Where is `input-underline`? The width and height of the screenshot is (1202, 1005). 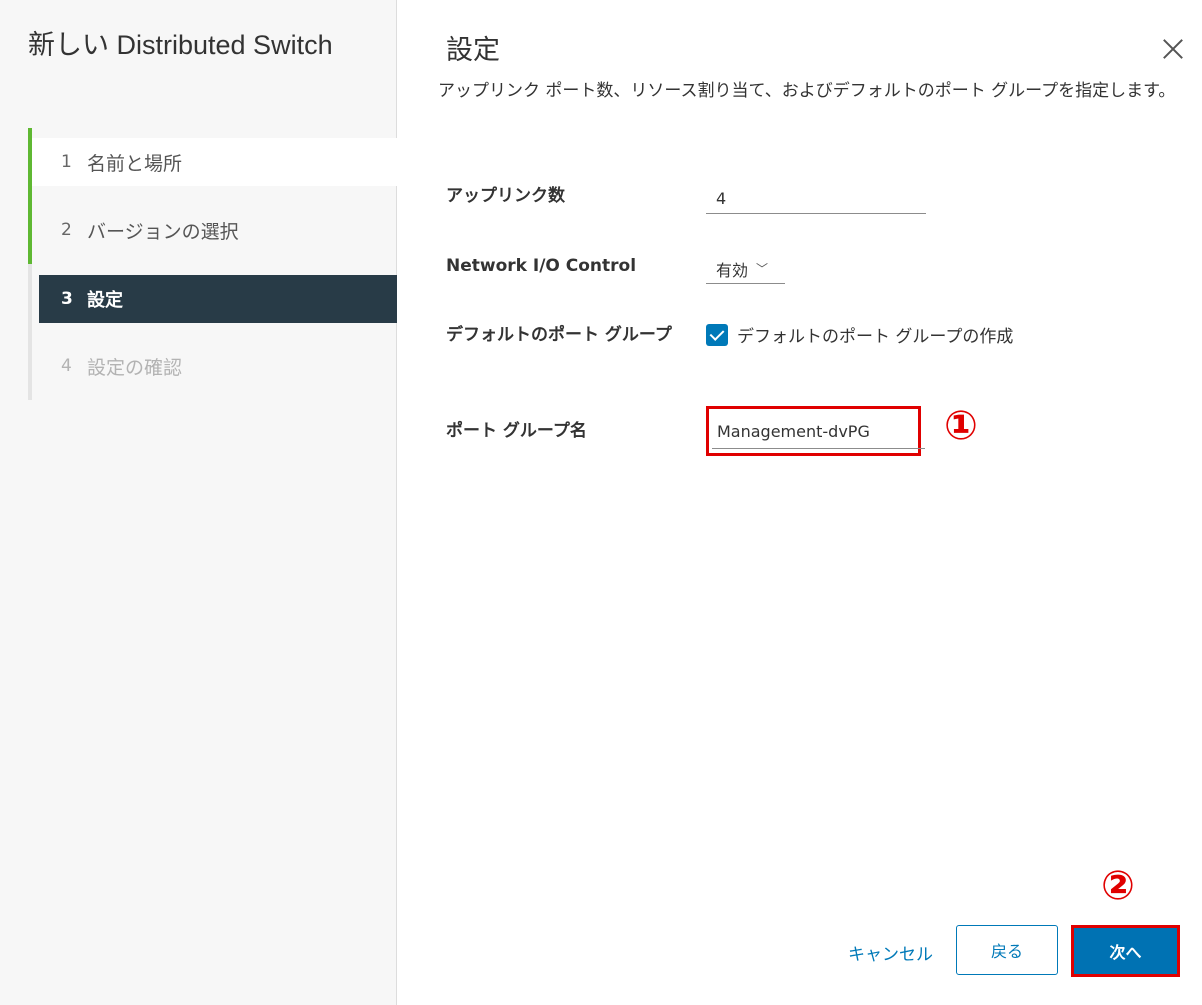 input-underline is located at coordinates (818, 448).